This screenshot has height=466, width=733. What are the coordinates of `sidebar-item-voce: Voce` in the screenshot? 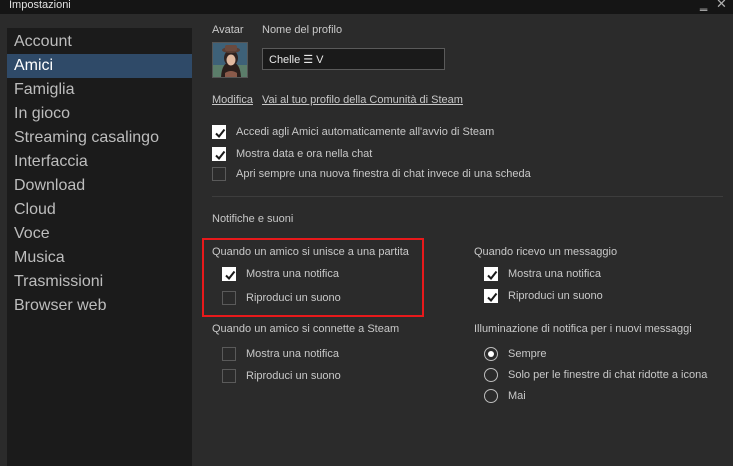 It's located at (99, 234).